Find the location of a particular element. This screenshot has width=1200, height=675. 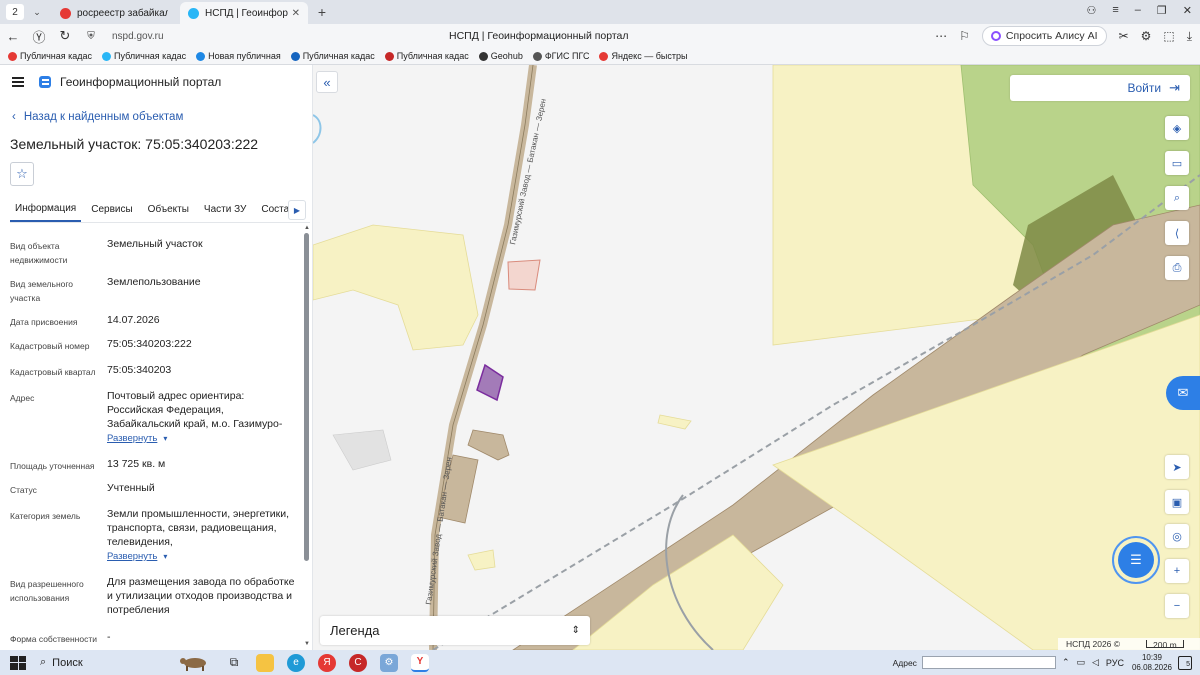

zoom-out-button: − is located at coordinates (1177, 606).